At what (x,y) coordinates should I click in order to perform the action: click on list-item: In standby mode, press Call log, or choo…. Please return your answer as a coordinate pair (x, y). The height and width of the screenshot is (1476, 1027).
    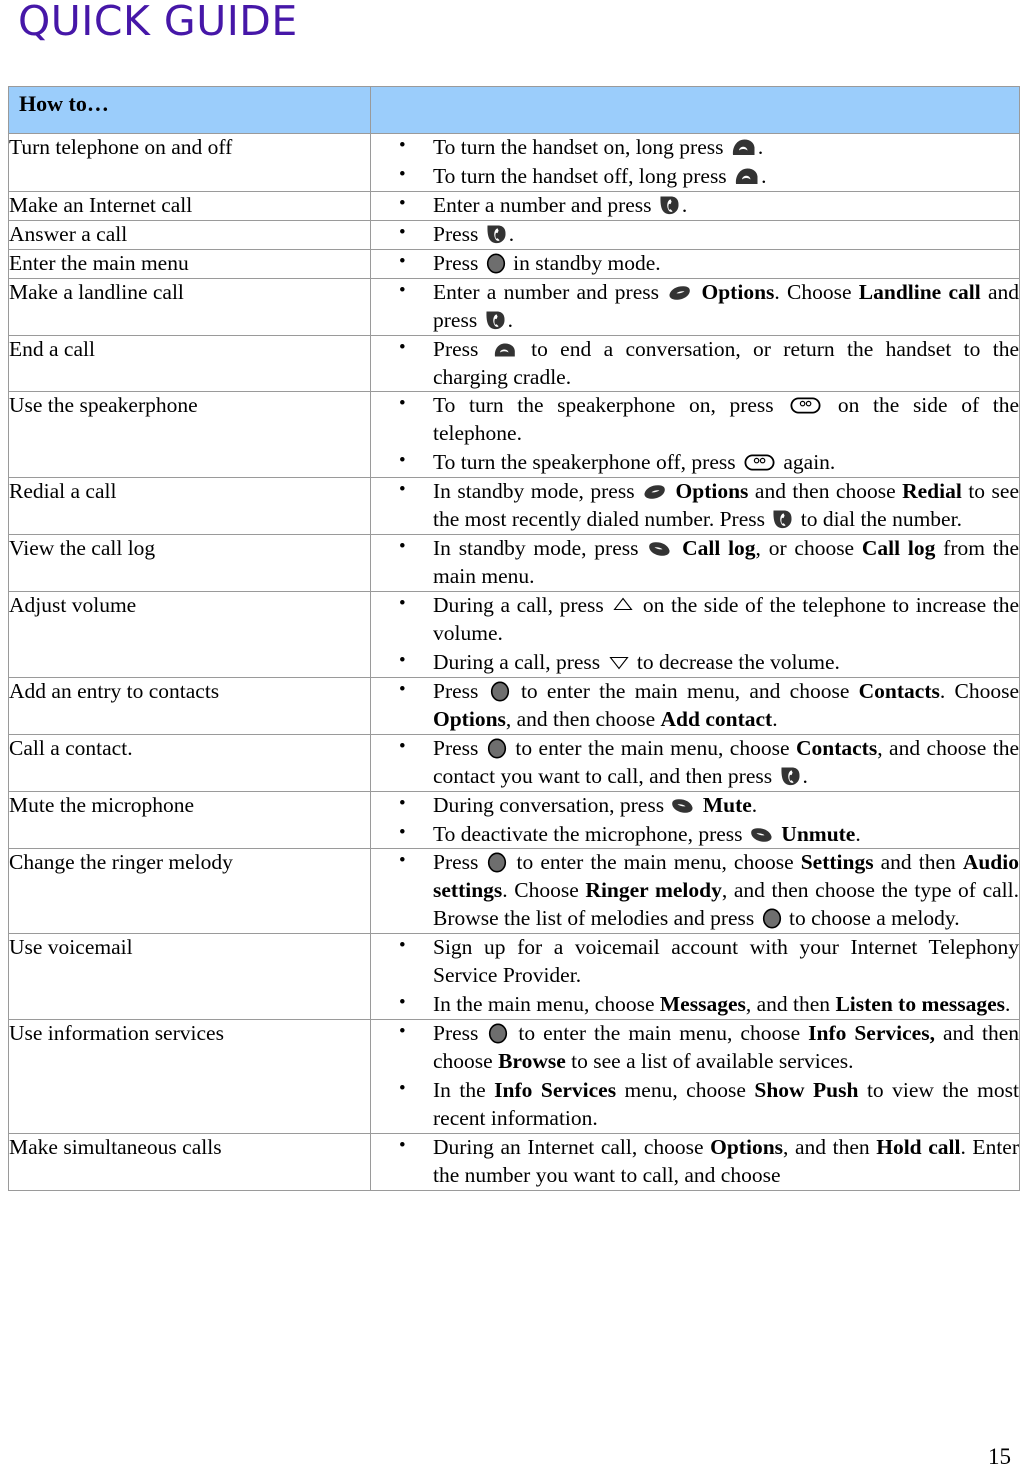
    Looking at the image, I should click on (695, 562).